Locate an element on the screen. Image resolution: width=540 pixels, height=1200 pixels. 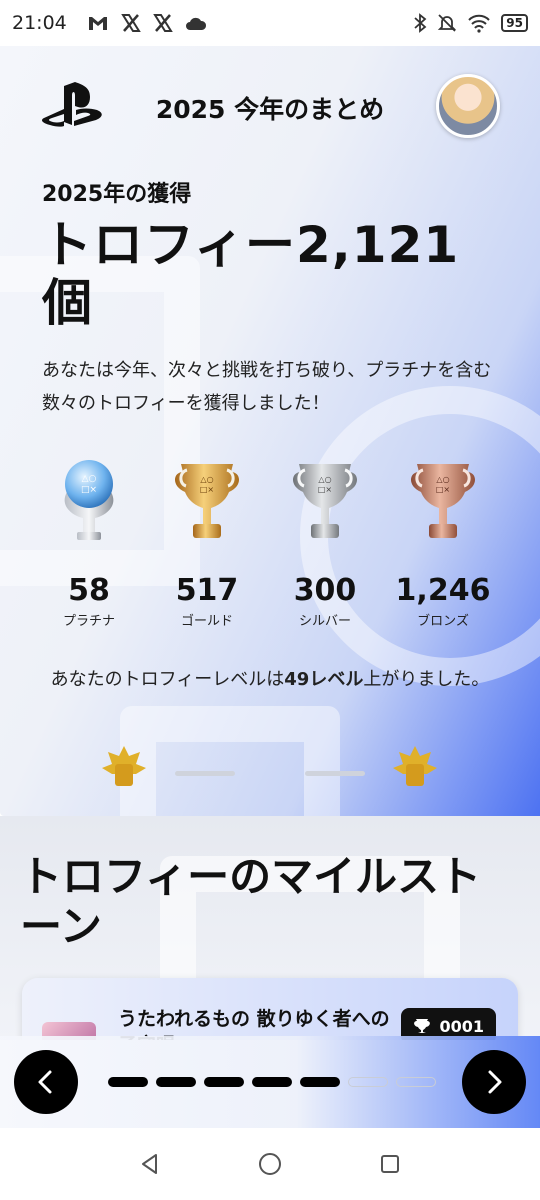
status-time: 21:04 is located at coordinates (39, 23).